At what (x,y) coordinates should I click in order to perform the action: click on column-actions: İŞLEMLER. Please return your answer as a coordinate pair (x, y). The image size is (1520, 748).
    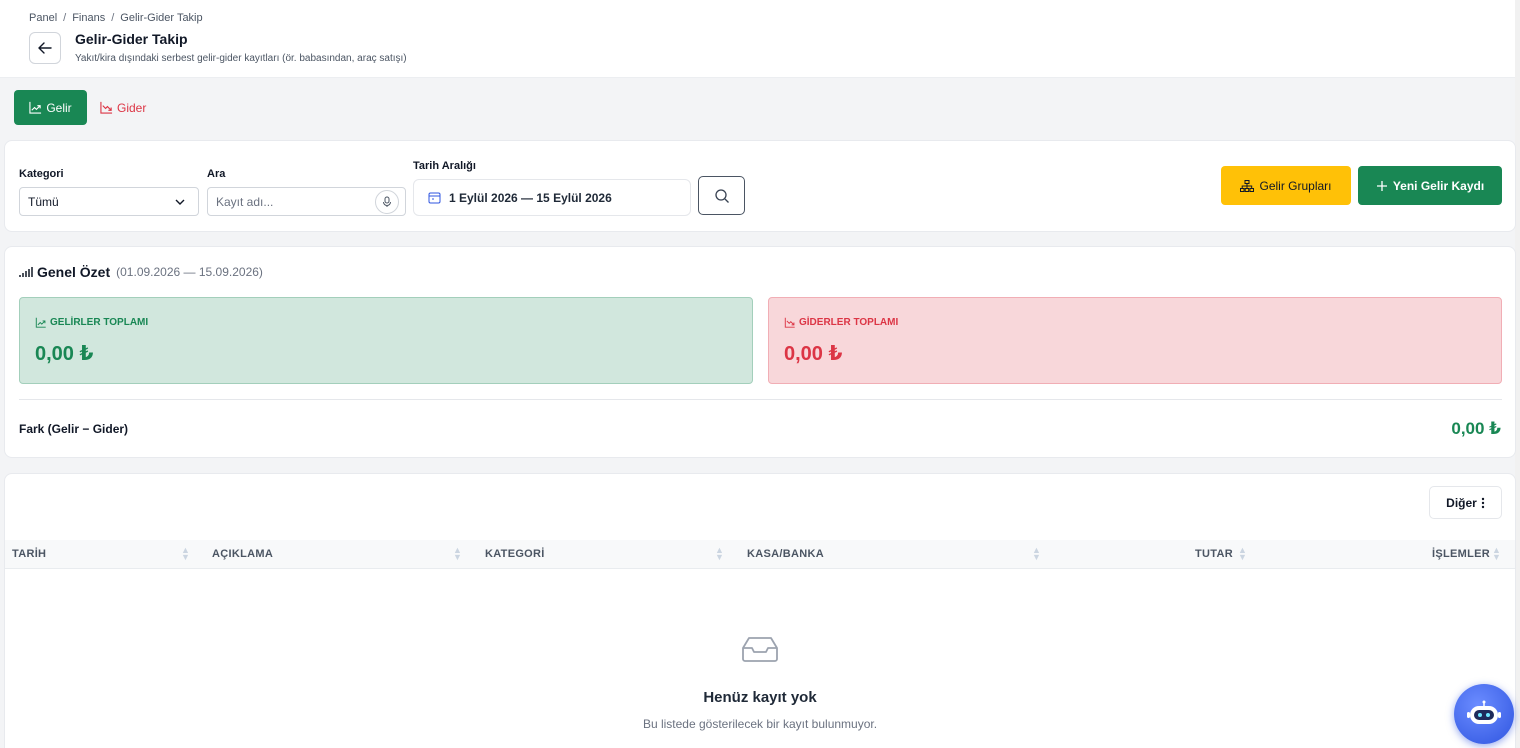
    Looking at the image, I should click on (1461, 554).